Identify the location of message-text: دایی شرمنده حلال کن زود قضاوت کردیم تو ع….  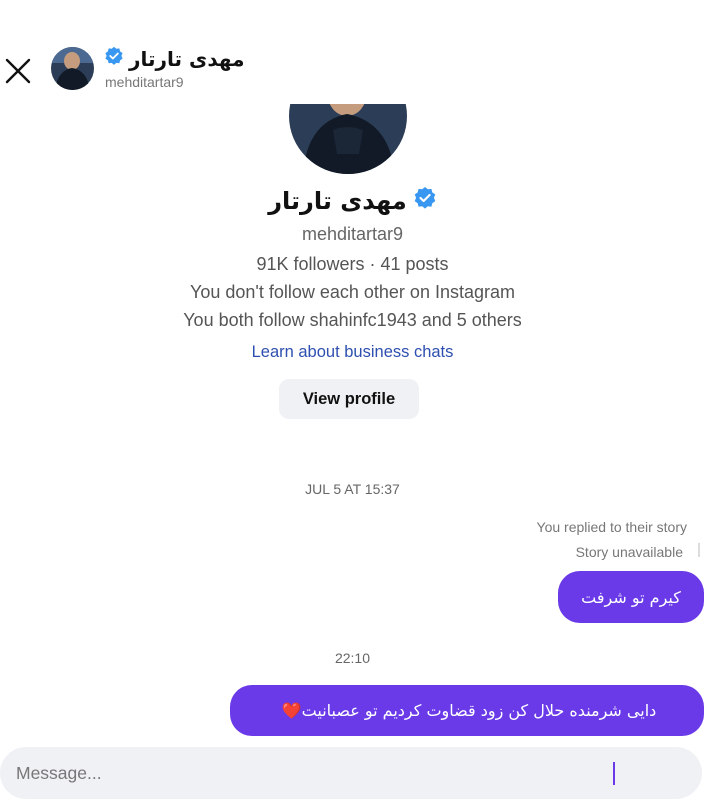
(479, 710).